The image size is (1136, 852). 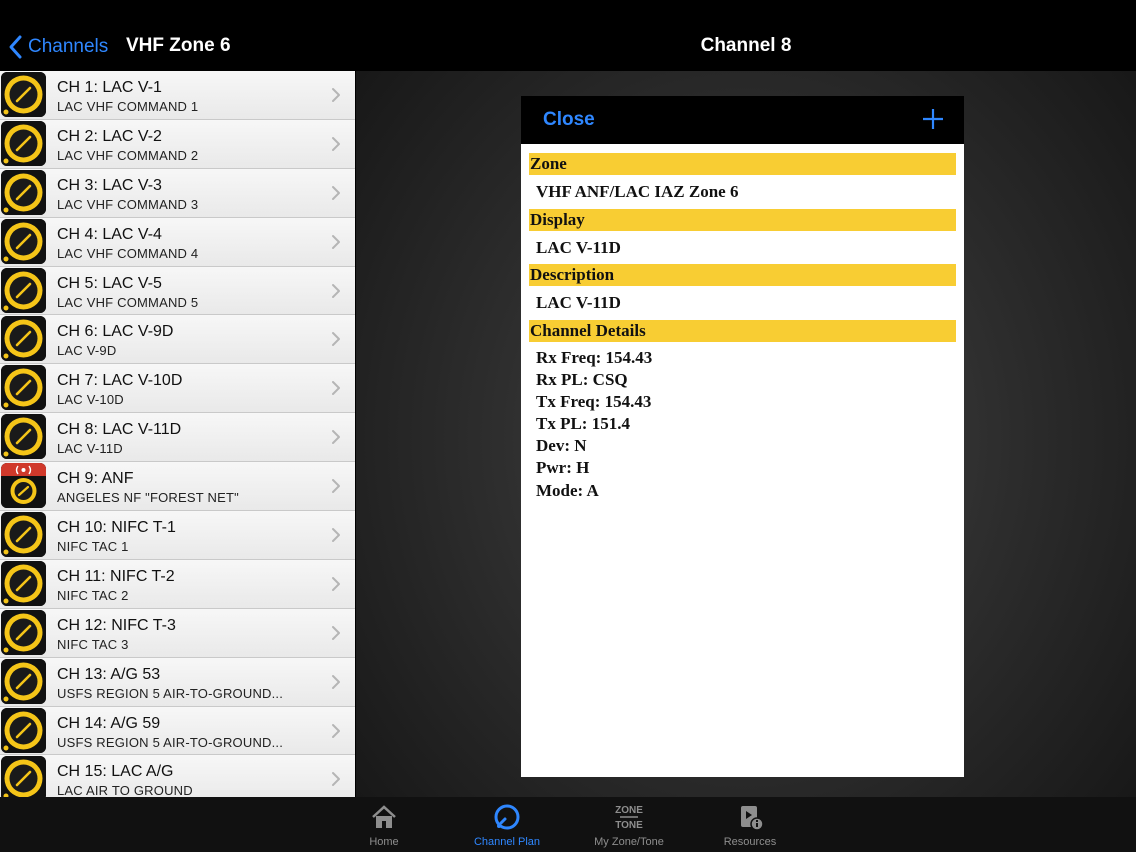 I want to click on channel-title: CH 8: LAC V-11D, so click(x=119, y=430).